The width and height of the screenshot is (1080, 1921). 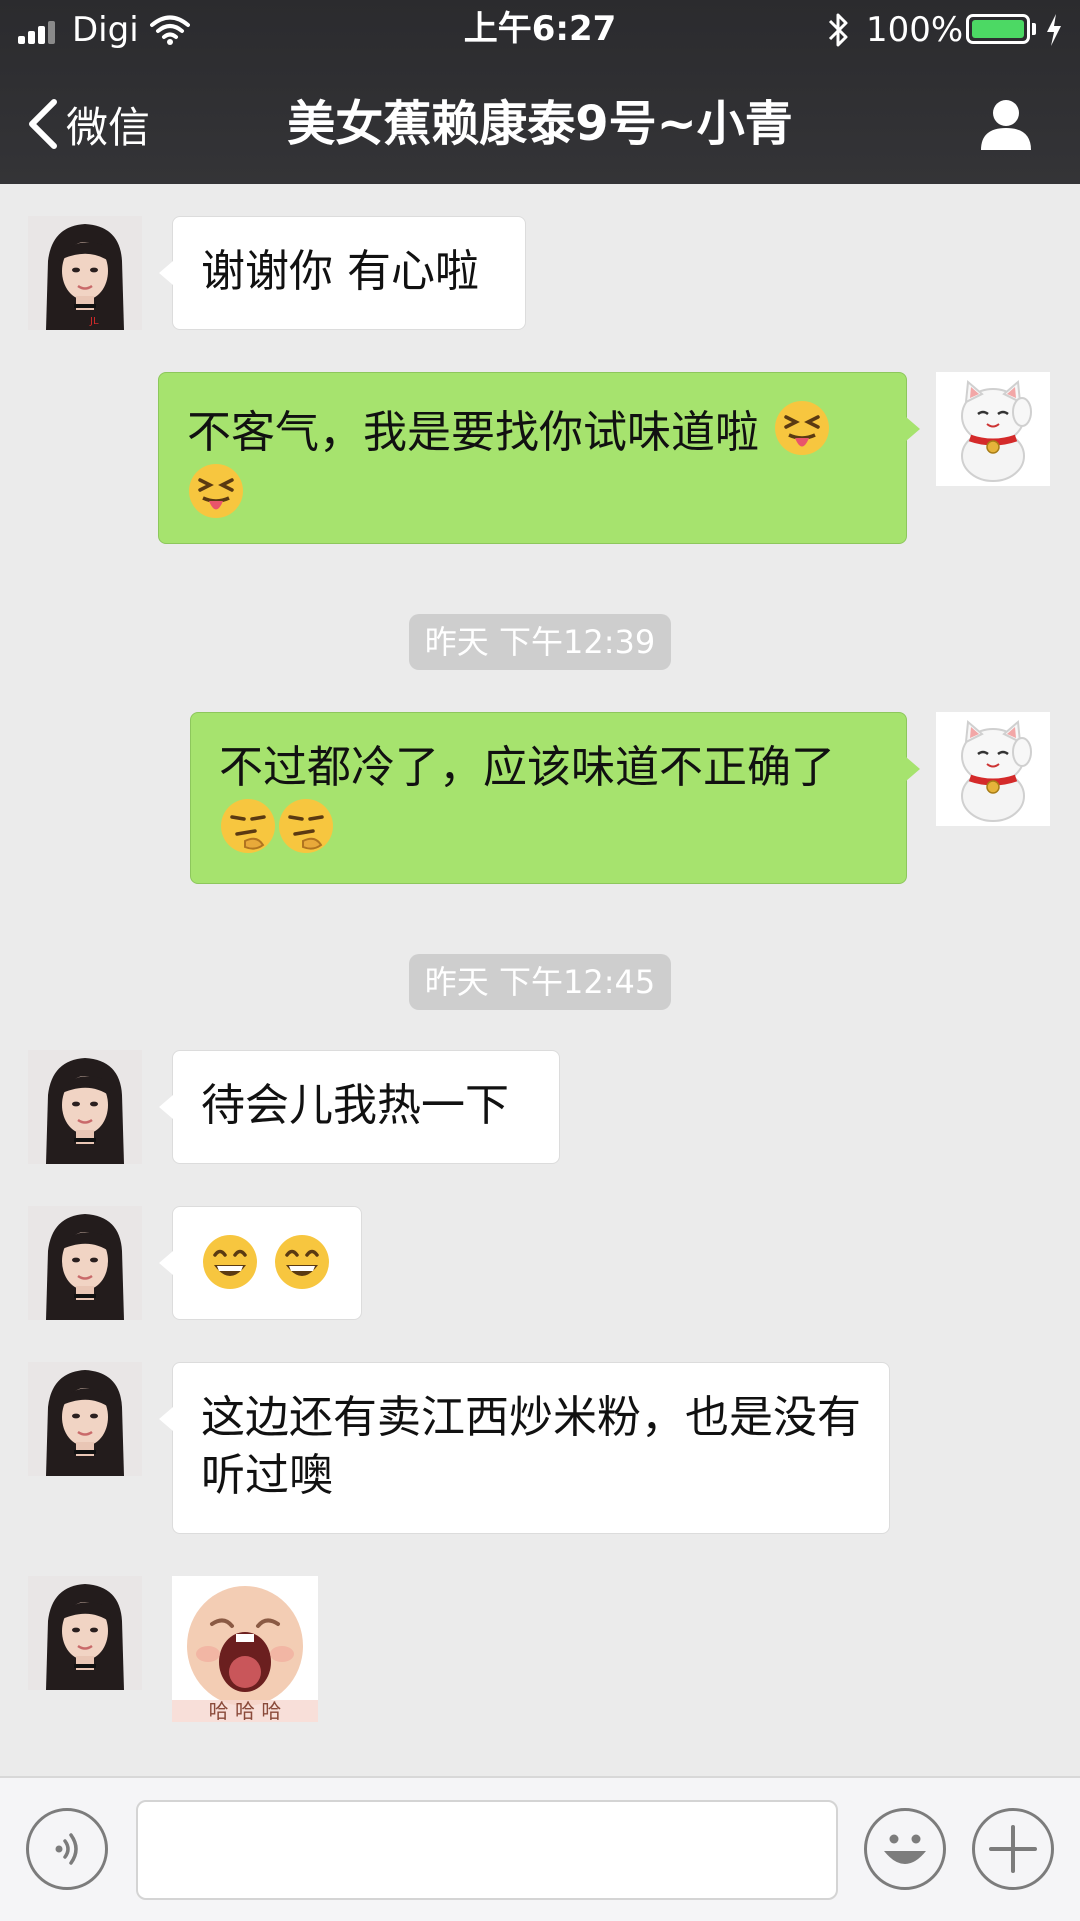 I want to click on laughing-baby-sticker: 哈 哈 哈, so click(x=245, y=1649).